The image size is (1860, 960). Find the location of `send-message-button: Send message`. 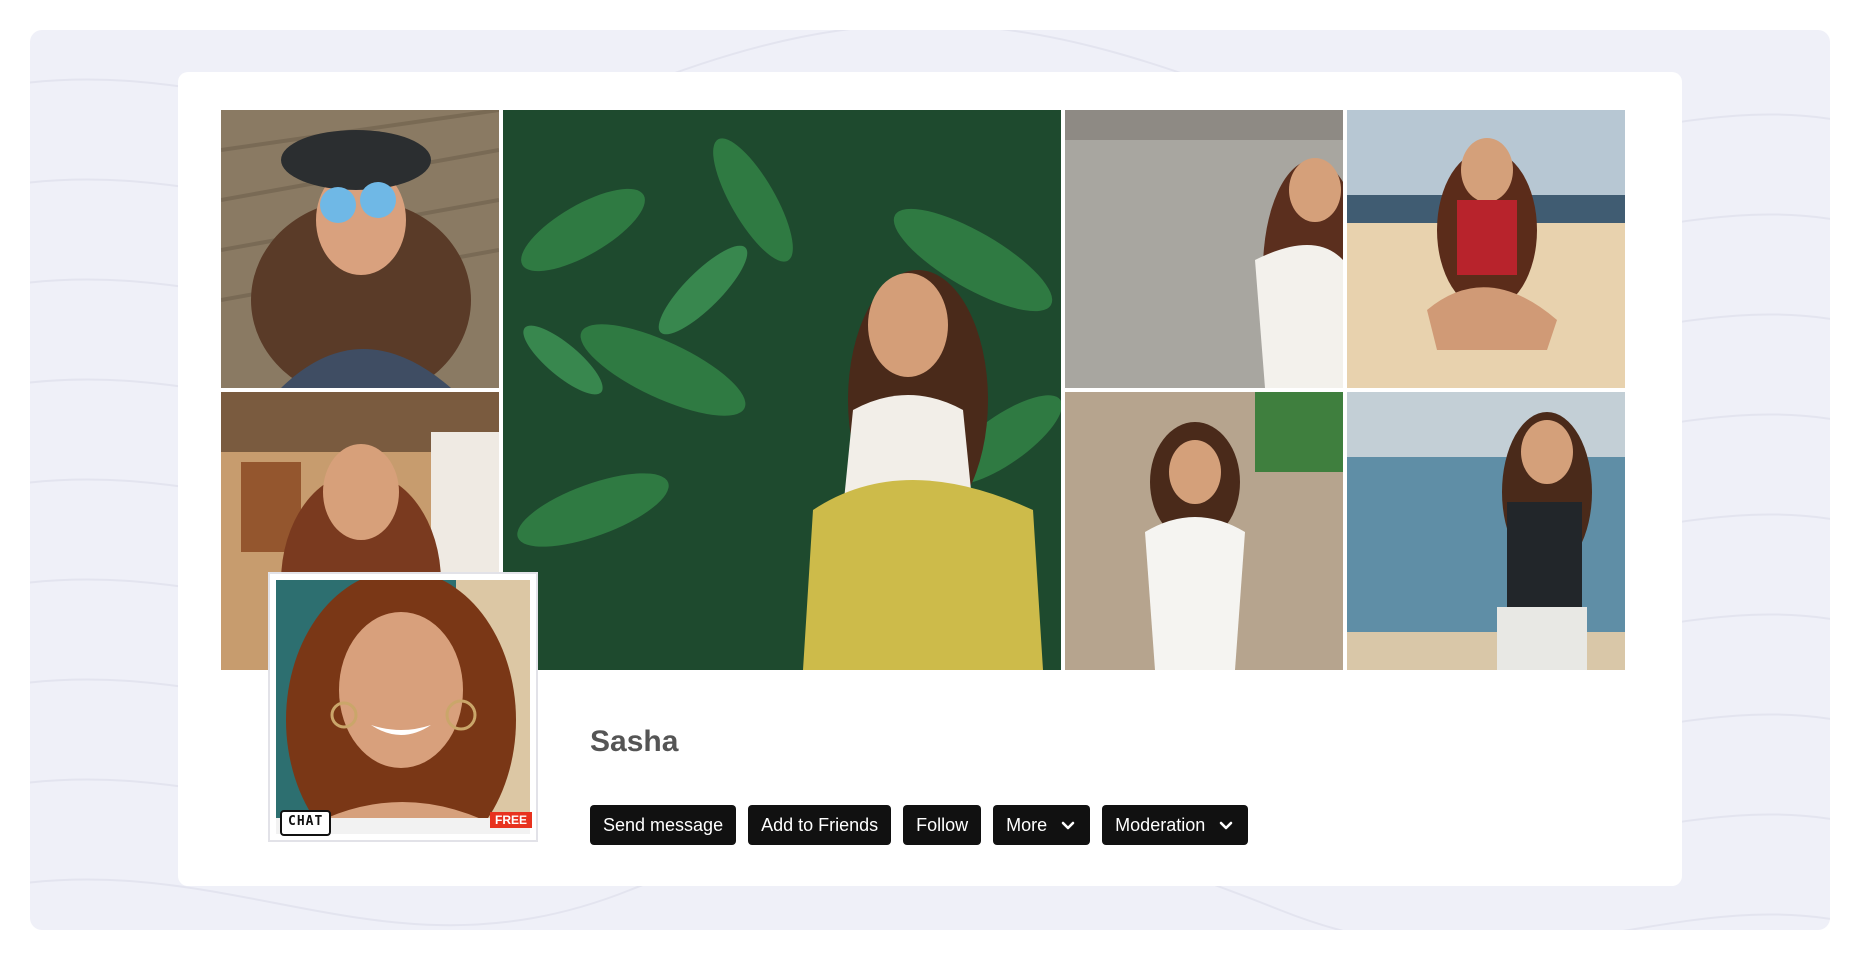

send-message-button: Send message is located at coordinates (663, 825).